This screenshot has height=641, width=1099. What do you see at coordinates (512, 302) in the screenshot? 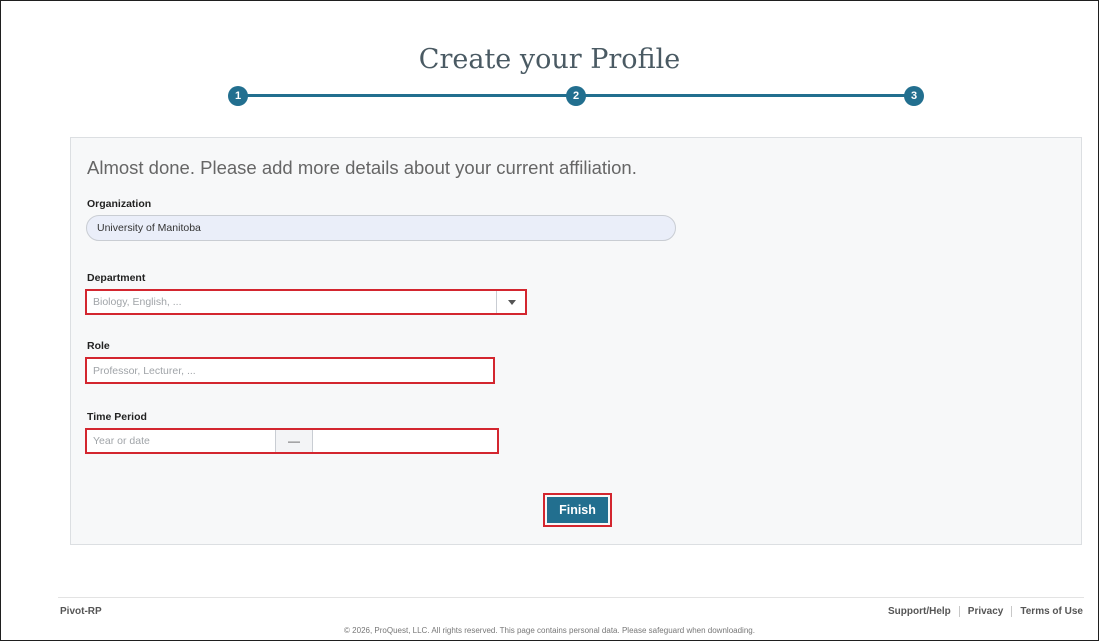
I see `chevron-down-icon` at bounding box center [512, 302].